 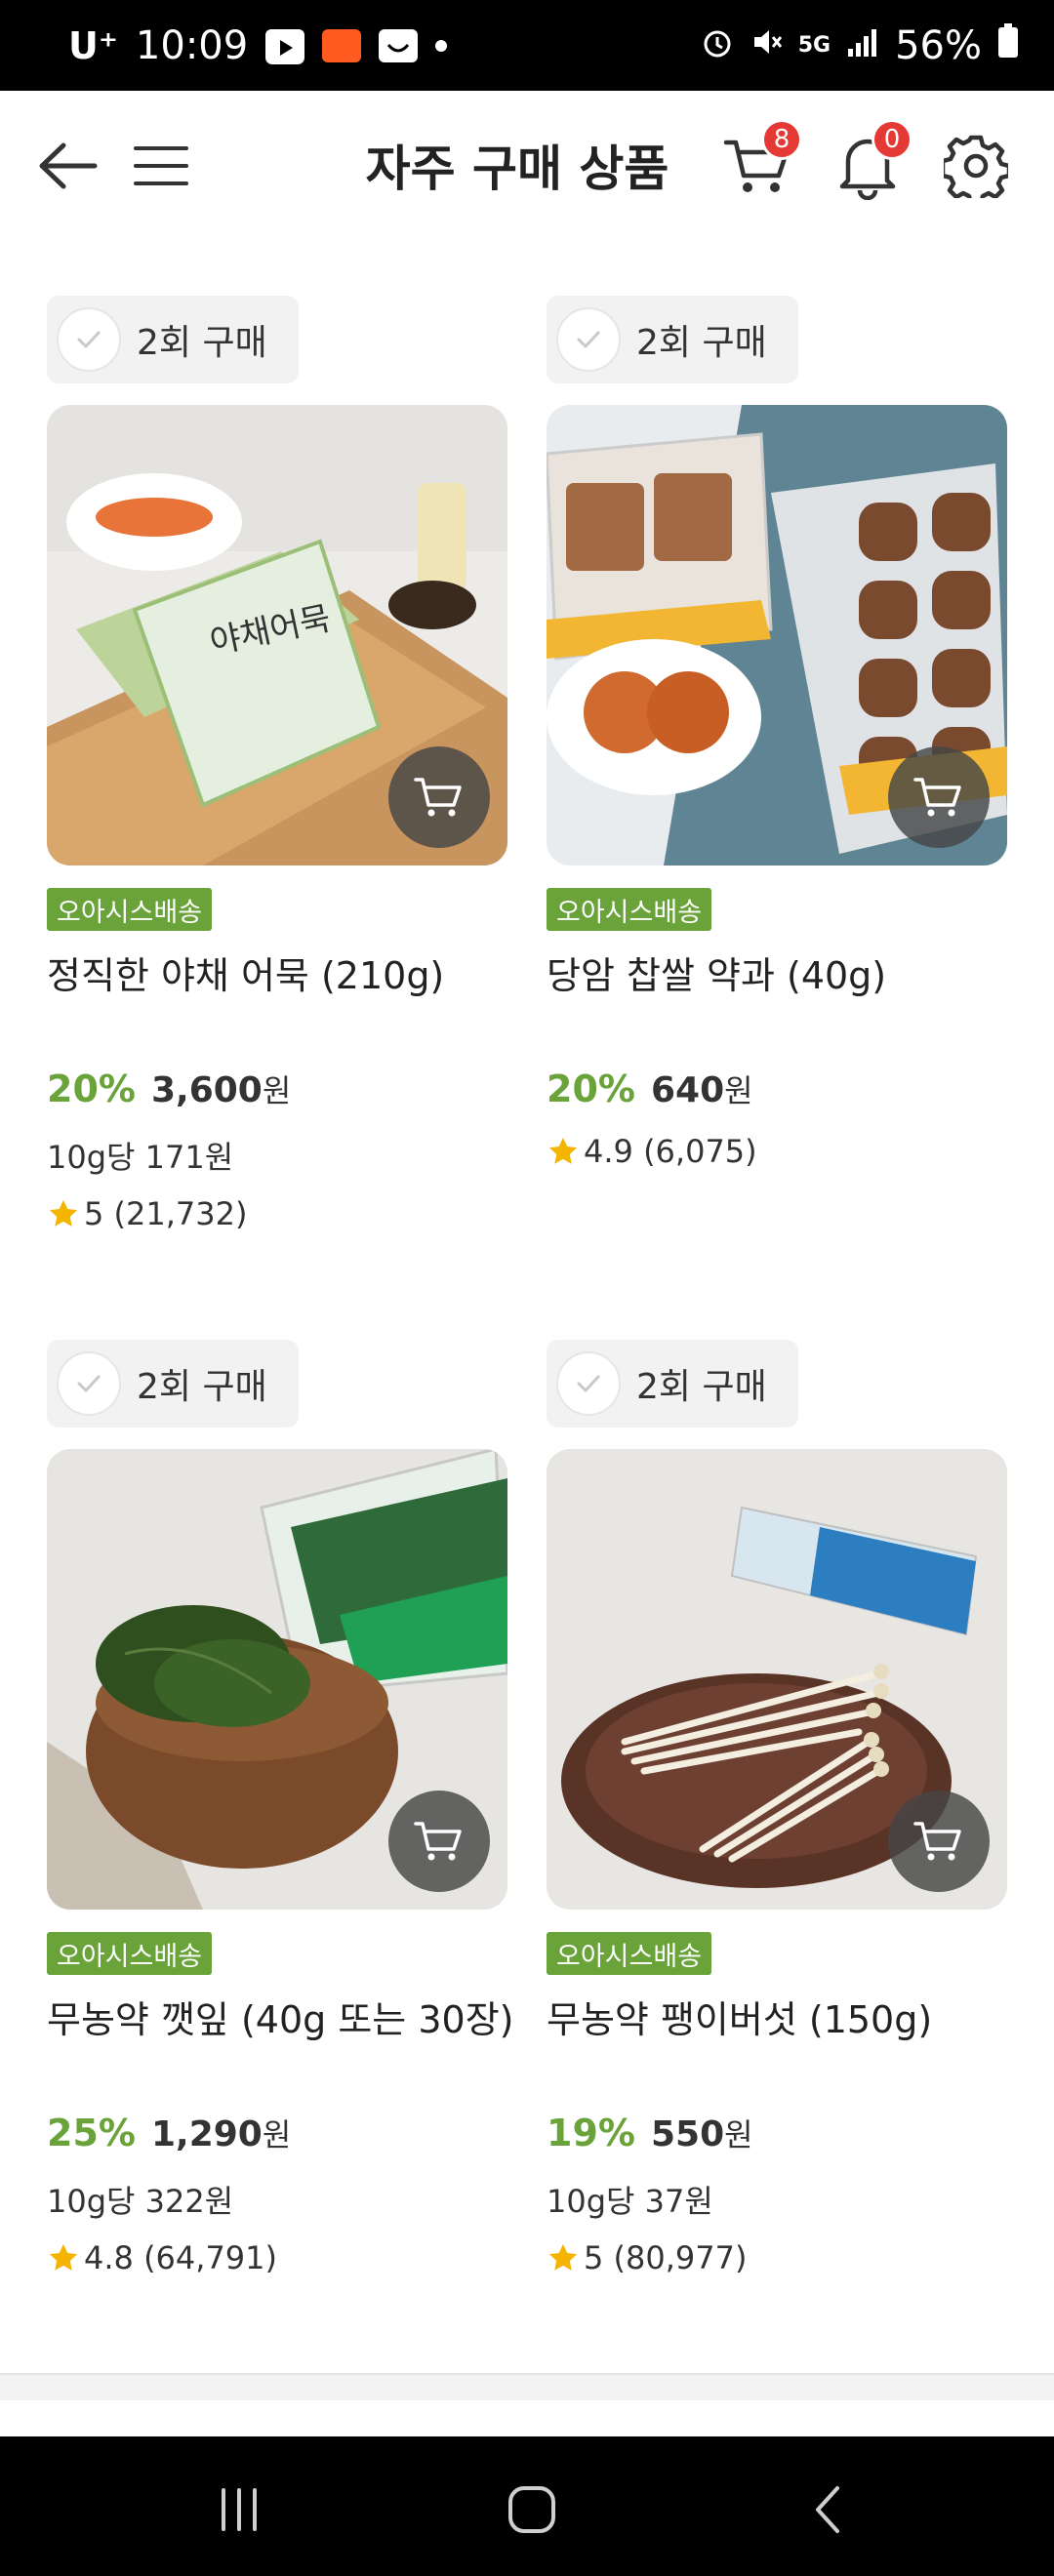 What do you see at coordinates (277, 635) in the screenshot?
I see `product-image: 야채어묵` at bounding box center [277, 635].